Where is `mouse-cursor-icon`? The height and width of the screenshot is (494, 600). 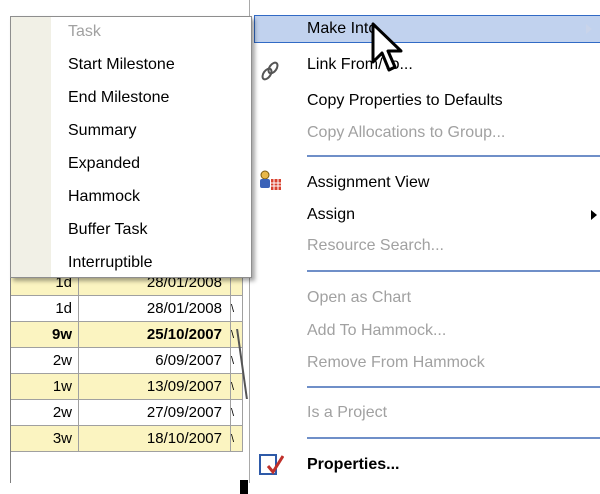 mouse-cursor-icon is located at coordinates (387, 47).